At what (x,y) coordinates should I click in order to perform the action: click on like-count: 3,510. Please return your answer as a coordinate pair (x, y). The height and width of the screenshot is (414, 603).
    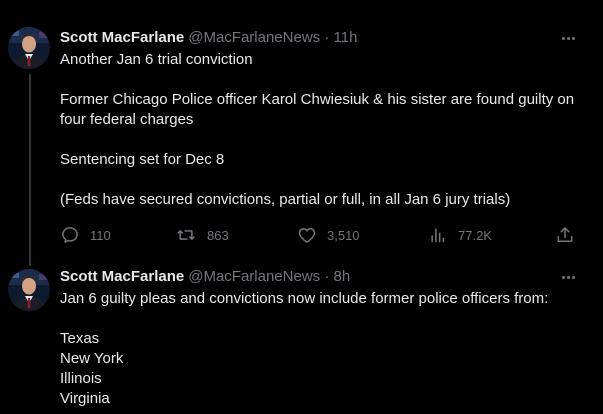
    Looking at the image, I should click on (343, 235).